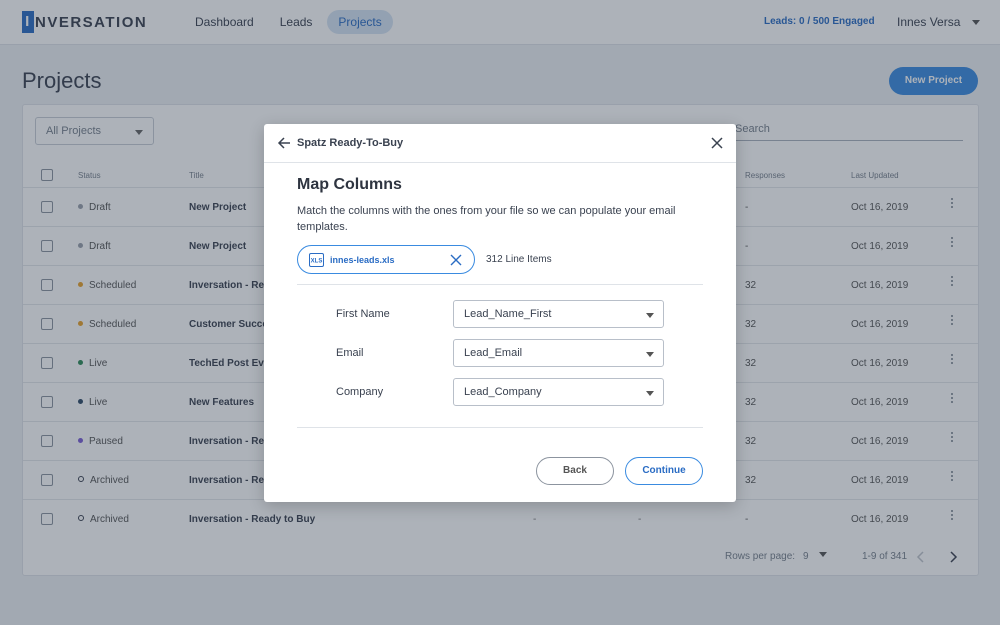  What do you see at coordinates (503, 392) in the screenshot?
I see `mapping-select-value: Lead_Company` at bounding box center [503, 392].